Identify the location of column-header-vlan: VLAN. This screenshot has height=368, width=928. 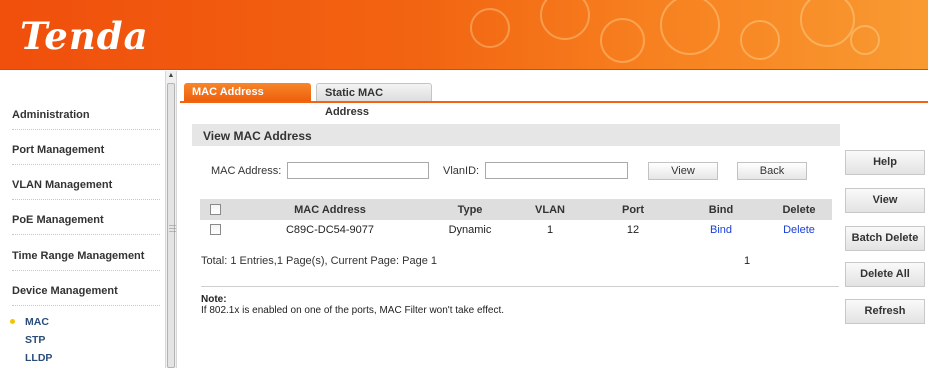
(550, 209).